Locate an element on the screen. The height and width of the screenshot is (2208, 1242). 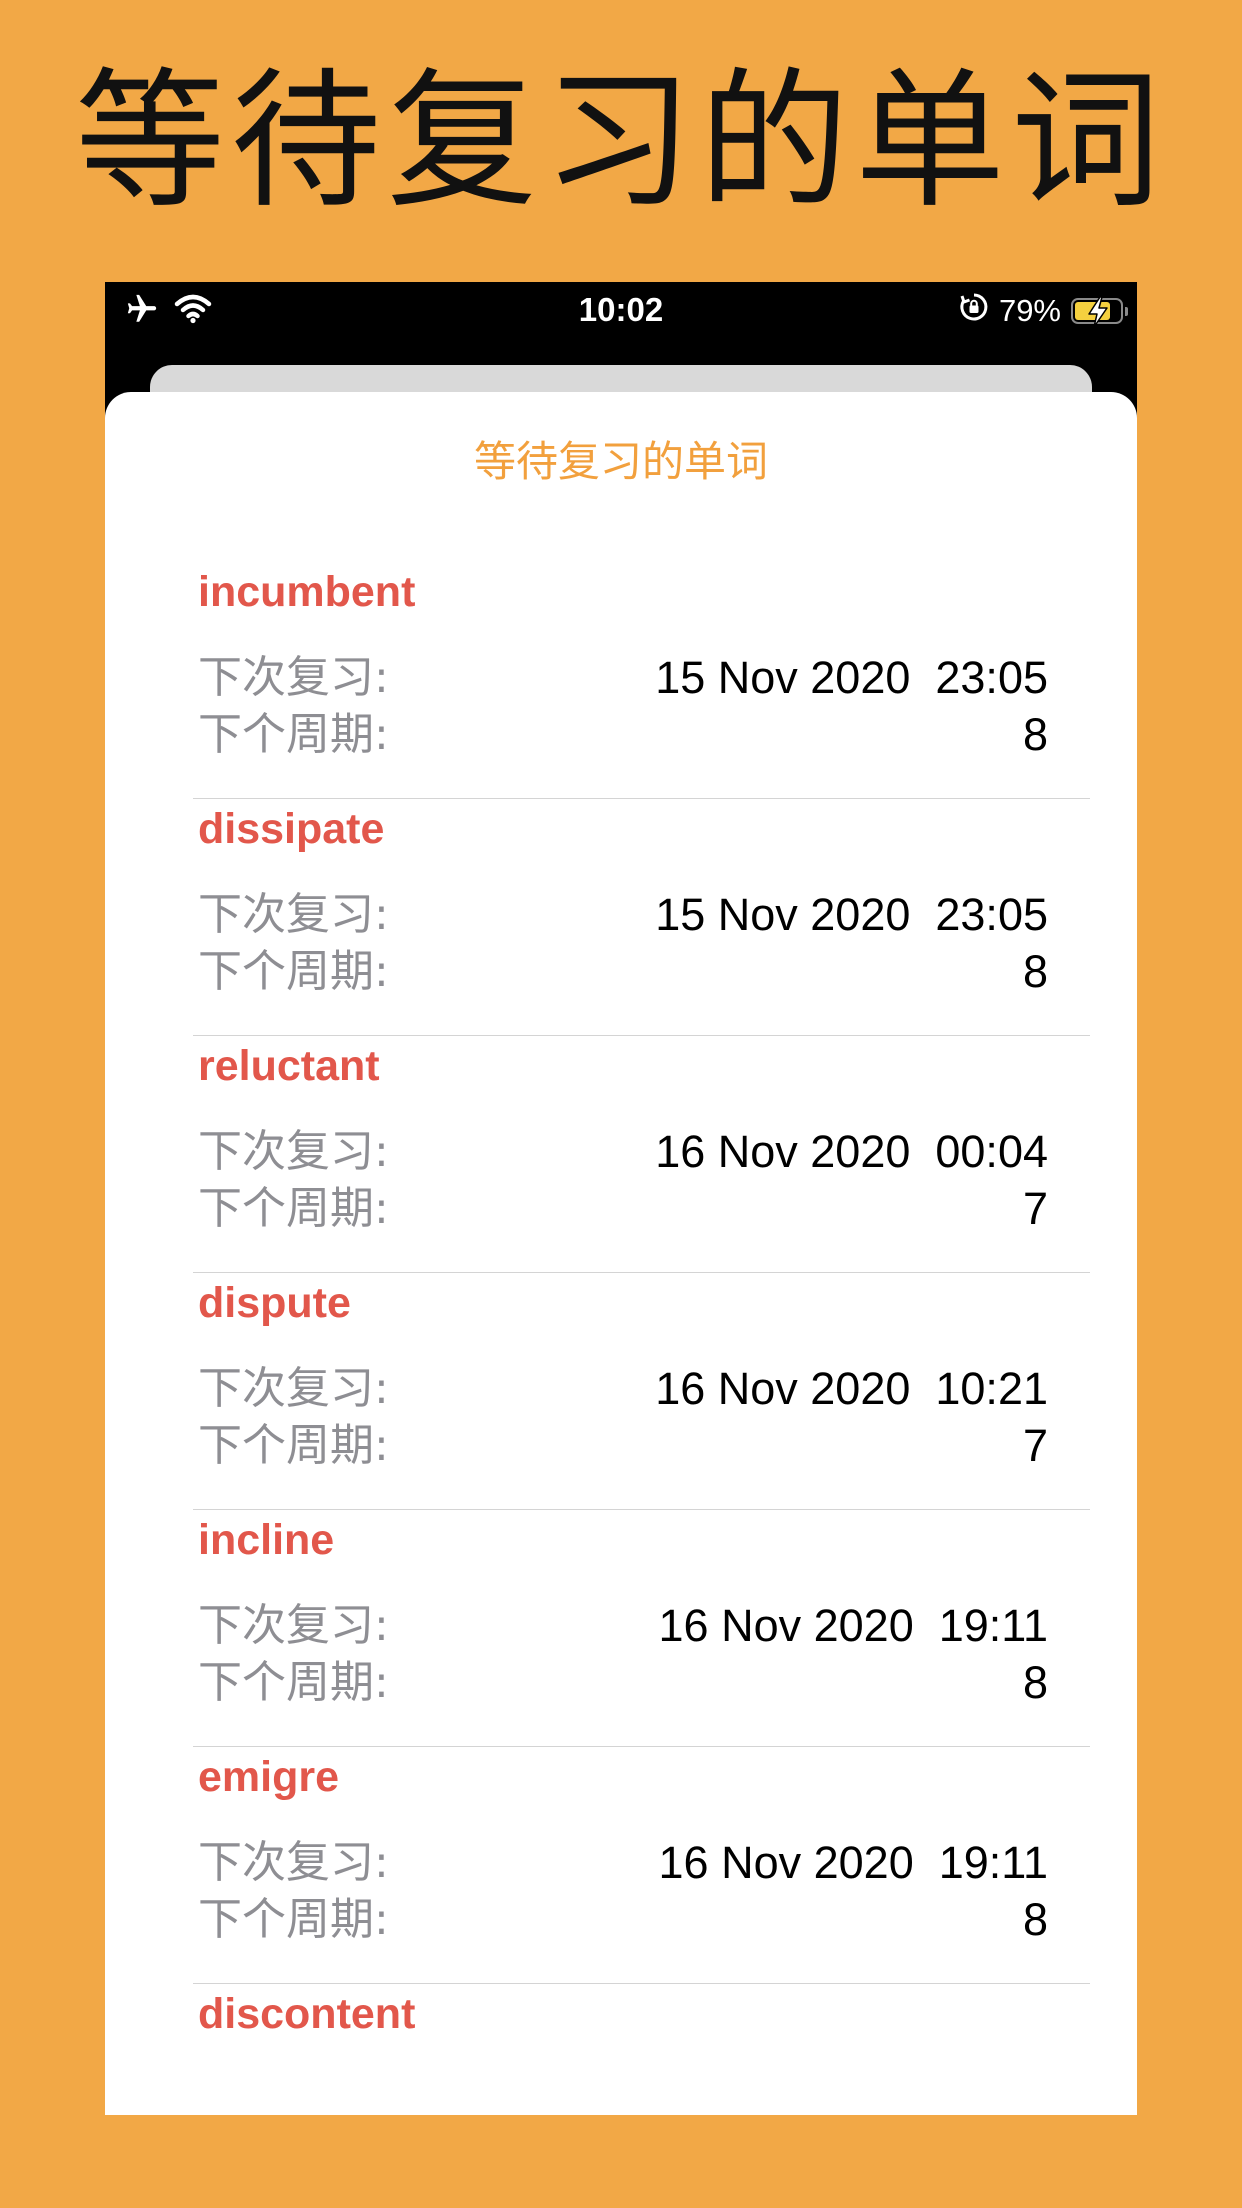
word-title: dissipate is located at coordinates (291, 829).